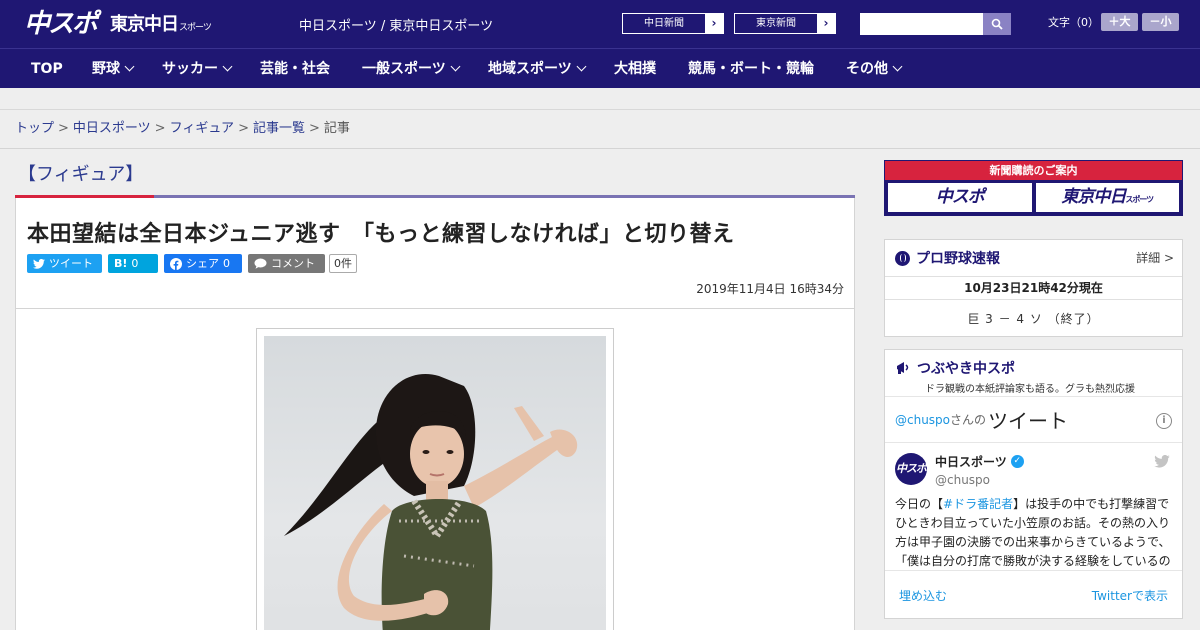  Describe the element at coordinates (1033, 258) in the screenshot. I see `baseball-panel-header: プロ野球速報 詳細 >` at that location.